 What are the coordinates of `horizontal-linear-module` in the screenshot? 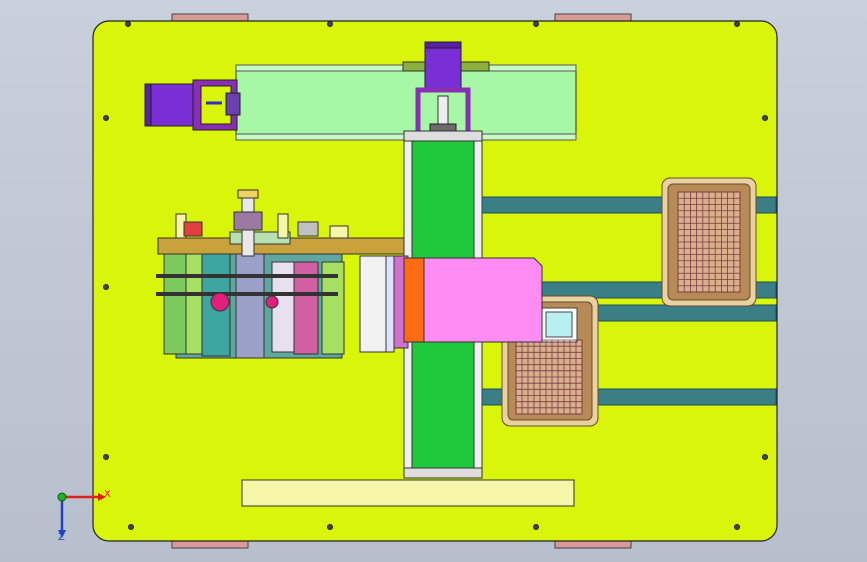 It's located at (406, 101).